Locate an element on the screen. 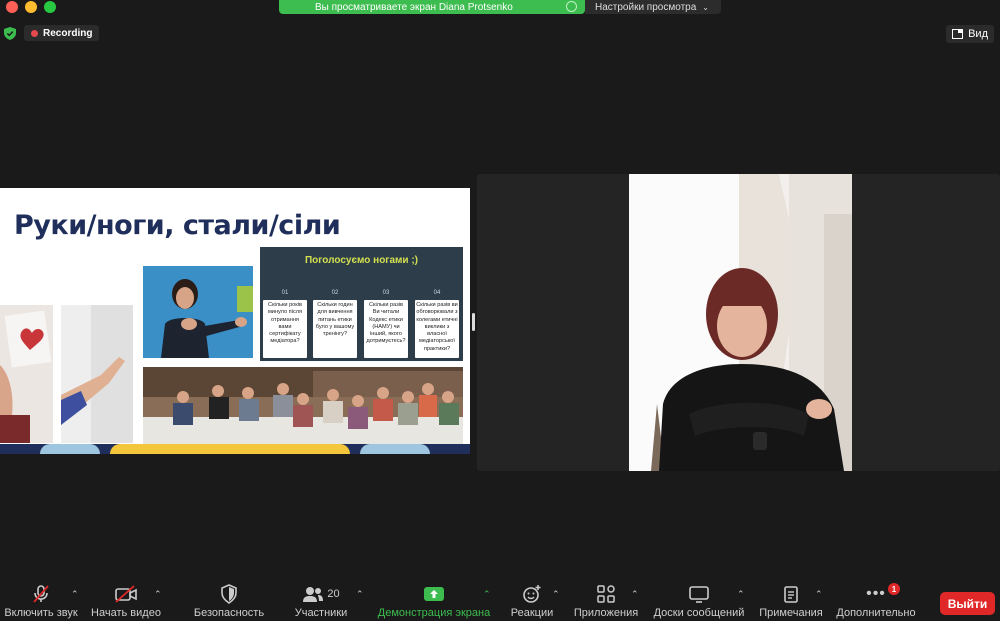 This screenshot has width=1000, height=621. window-controls is located at coordinates (31, 7).